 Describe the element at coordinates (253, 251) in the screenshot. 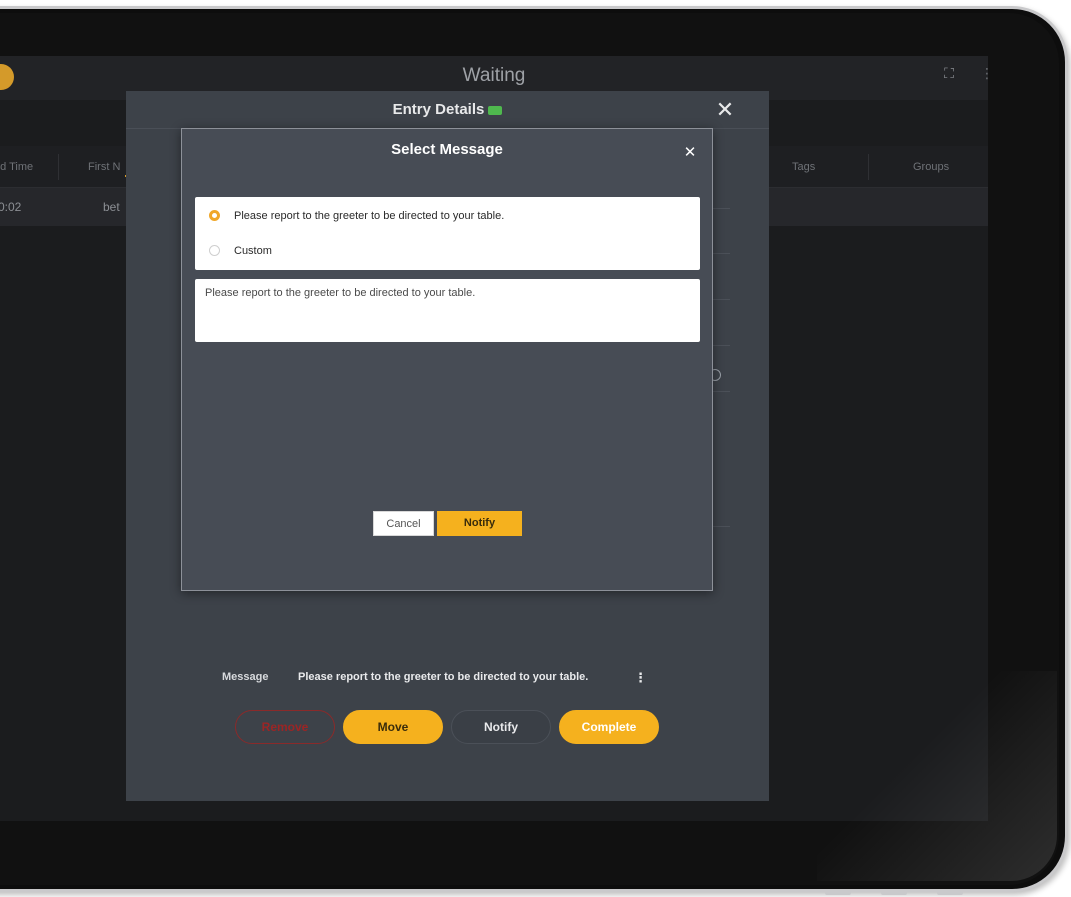

I see `option-label: Custom` at that location.